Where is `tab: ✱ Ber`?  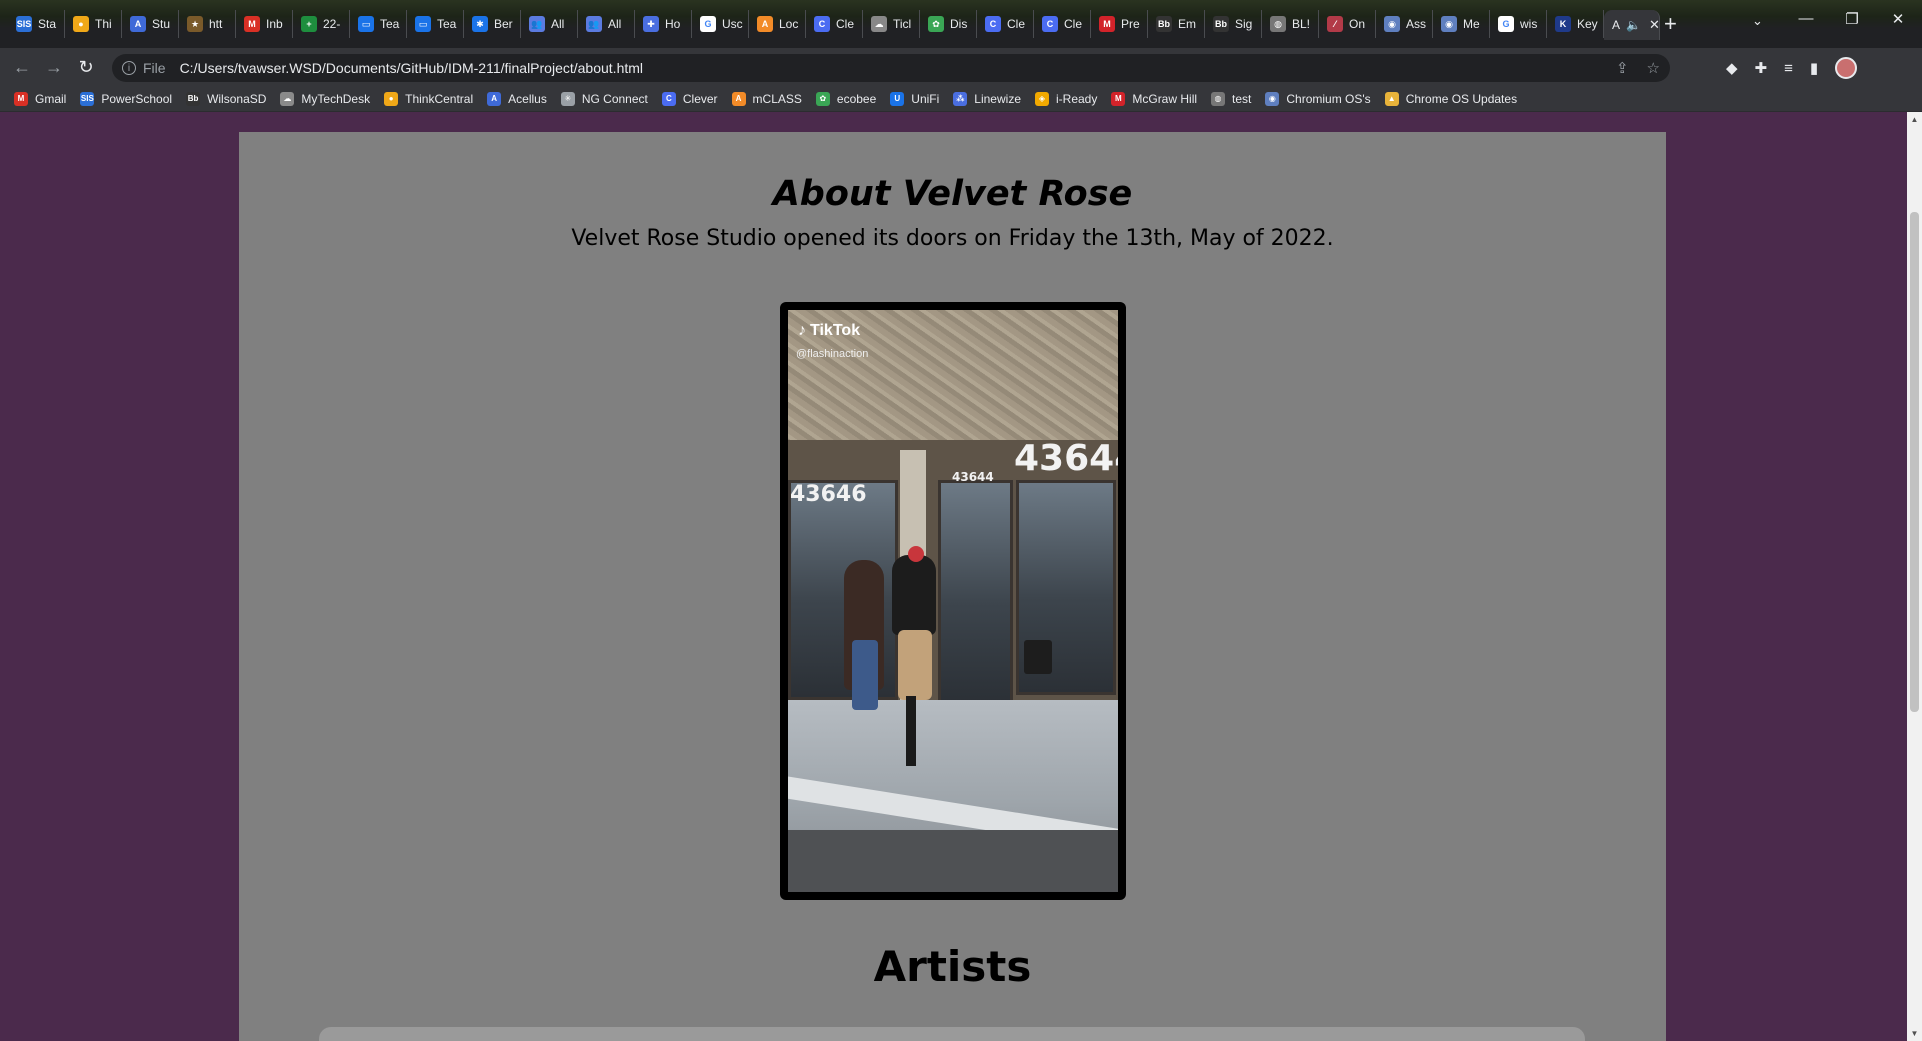 tab: ✱ Ber is located at coordinates (492, 24).